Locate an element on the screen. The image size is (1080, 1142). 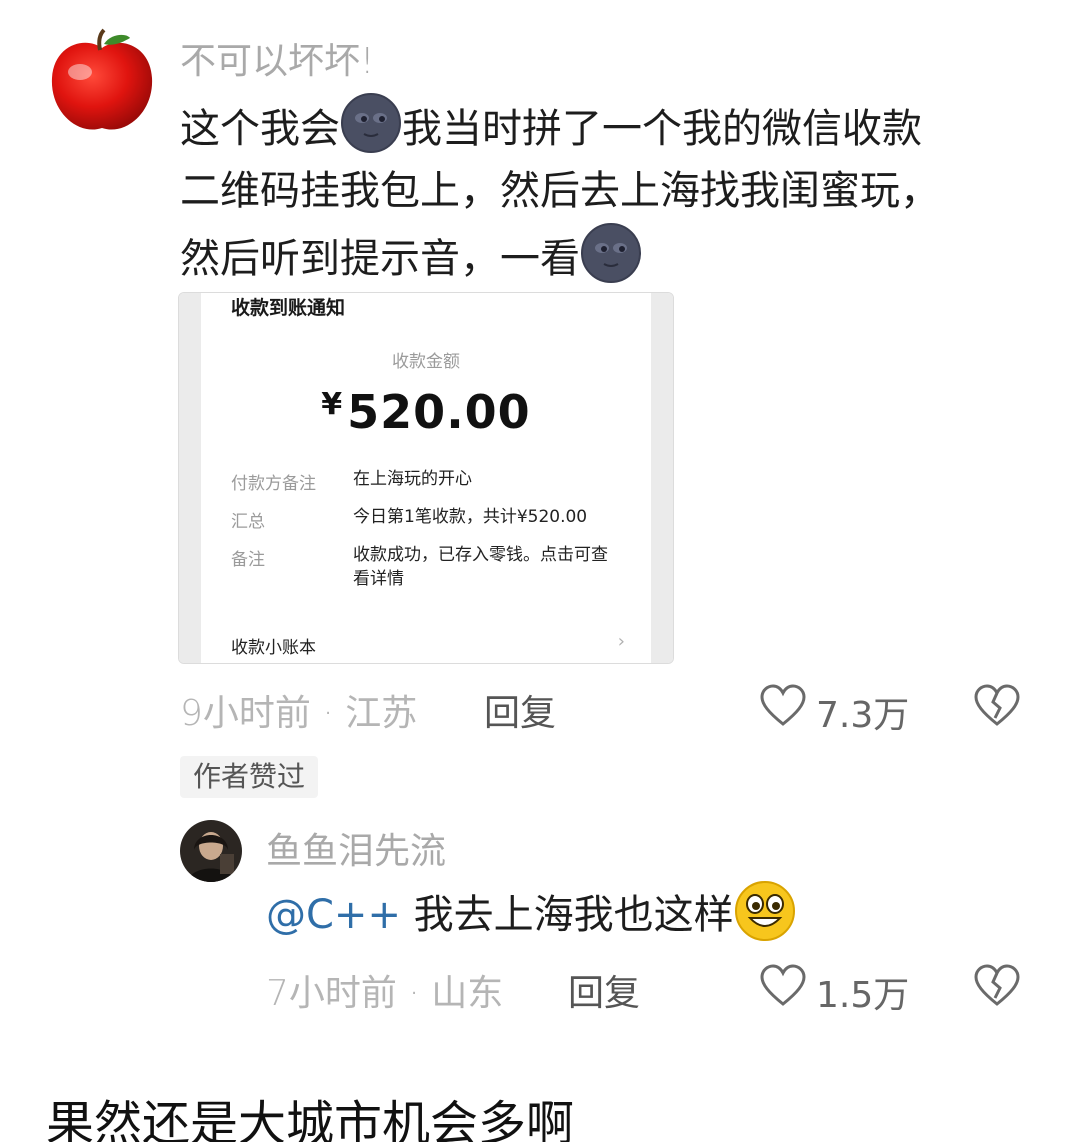
amount-number: 520.00 is located at coordinates (439, 412).